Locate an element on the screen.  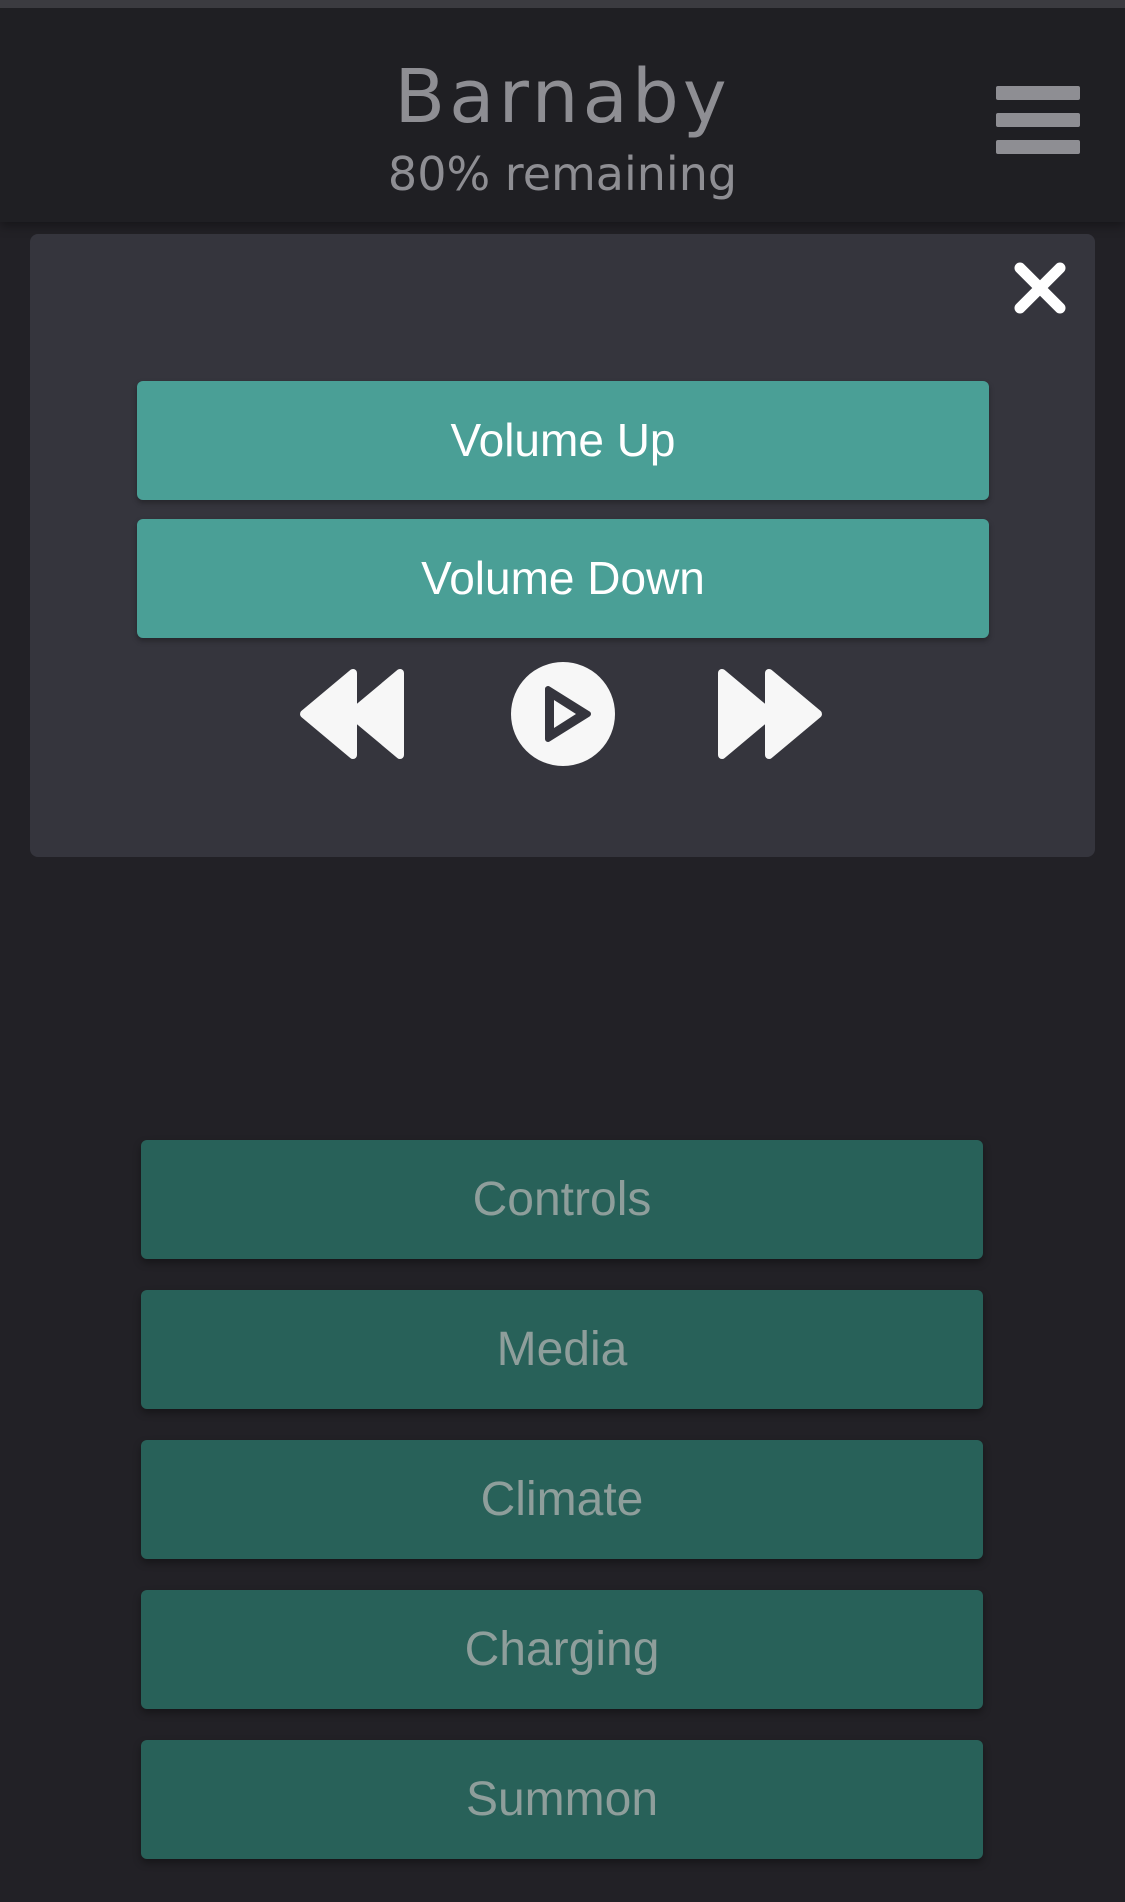
nav-summon-button: Summon is located at coordinates (562, 1799).